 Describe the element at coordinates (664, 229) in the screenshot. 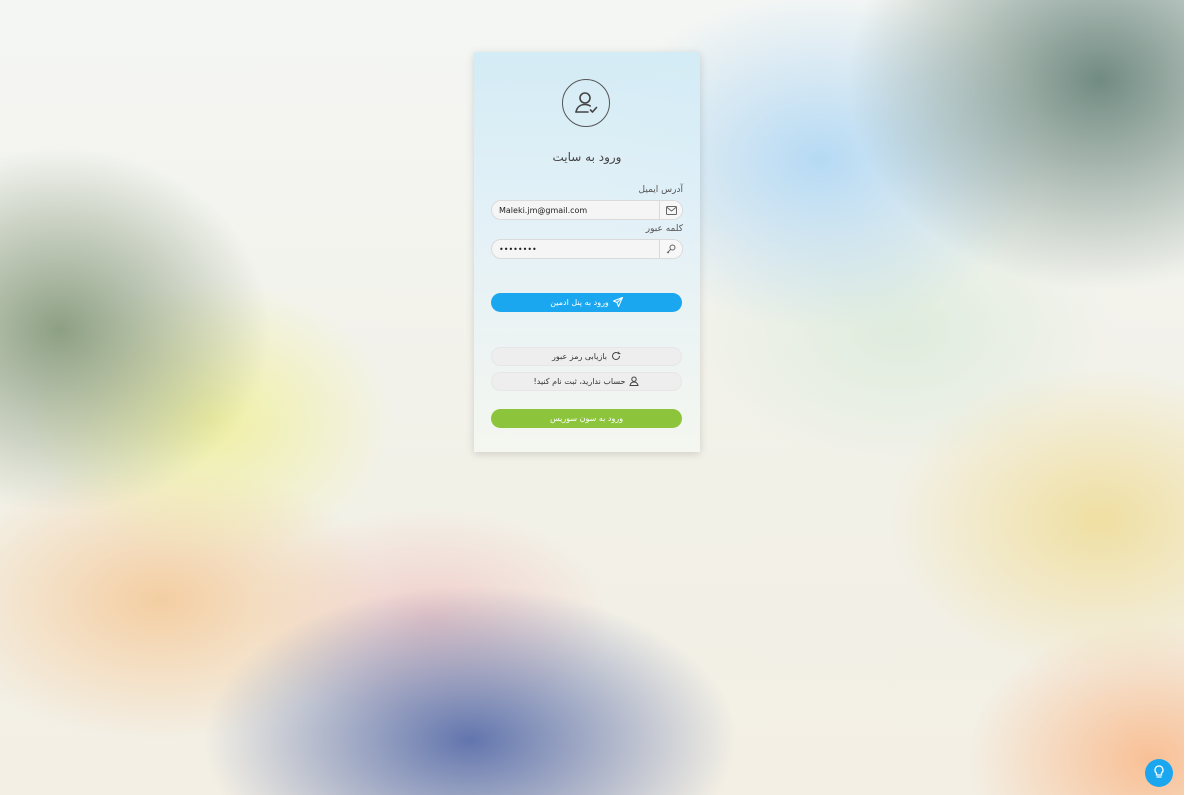

I see `password-label: کلمه عبور` at that location.